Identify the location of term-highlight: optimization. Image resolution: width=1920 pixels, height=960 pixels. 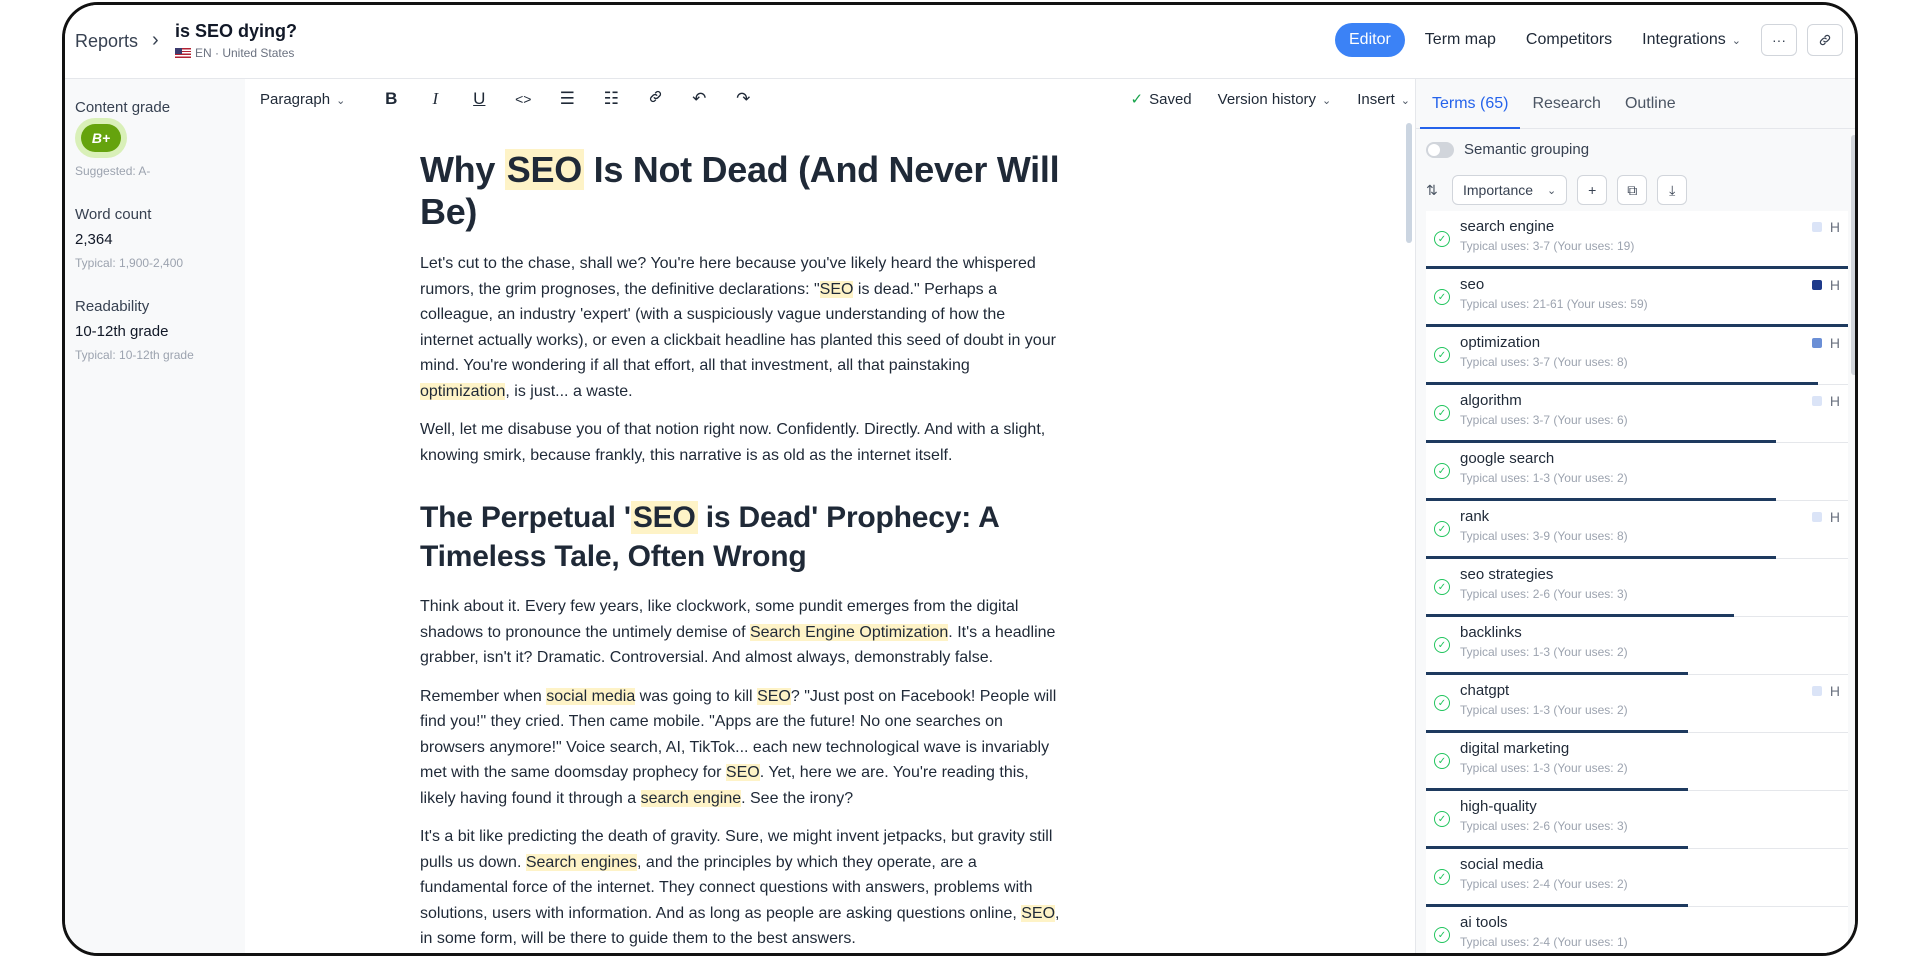
(463, 391).